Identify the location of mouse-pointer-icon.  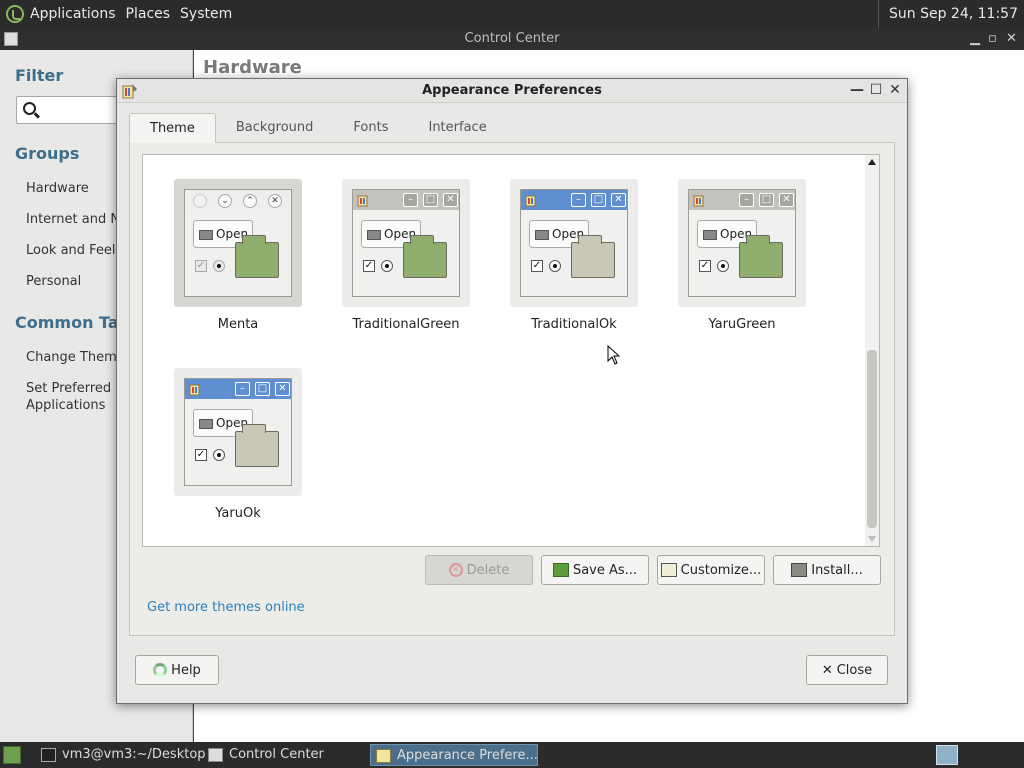
(614, 355).